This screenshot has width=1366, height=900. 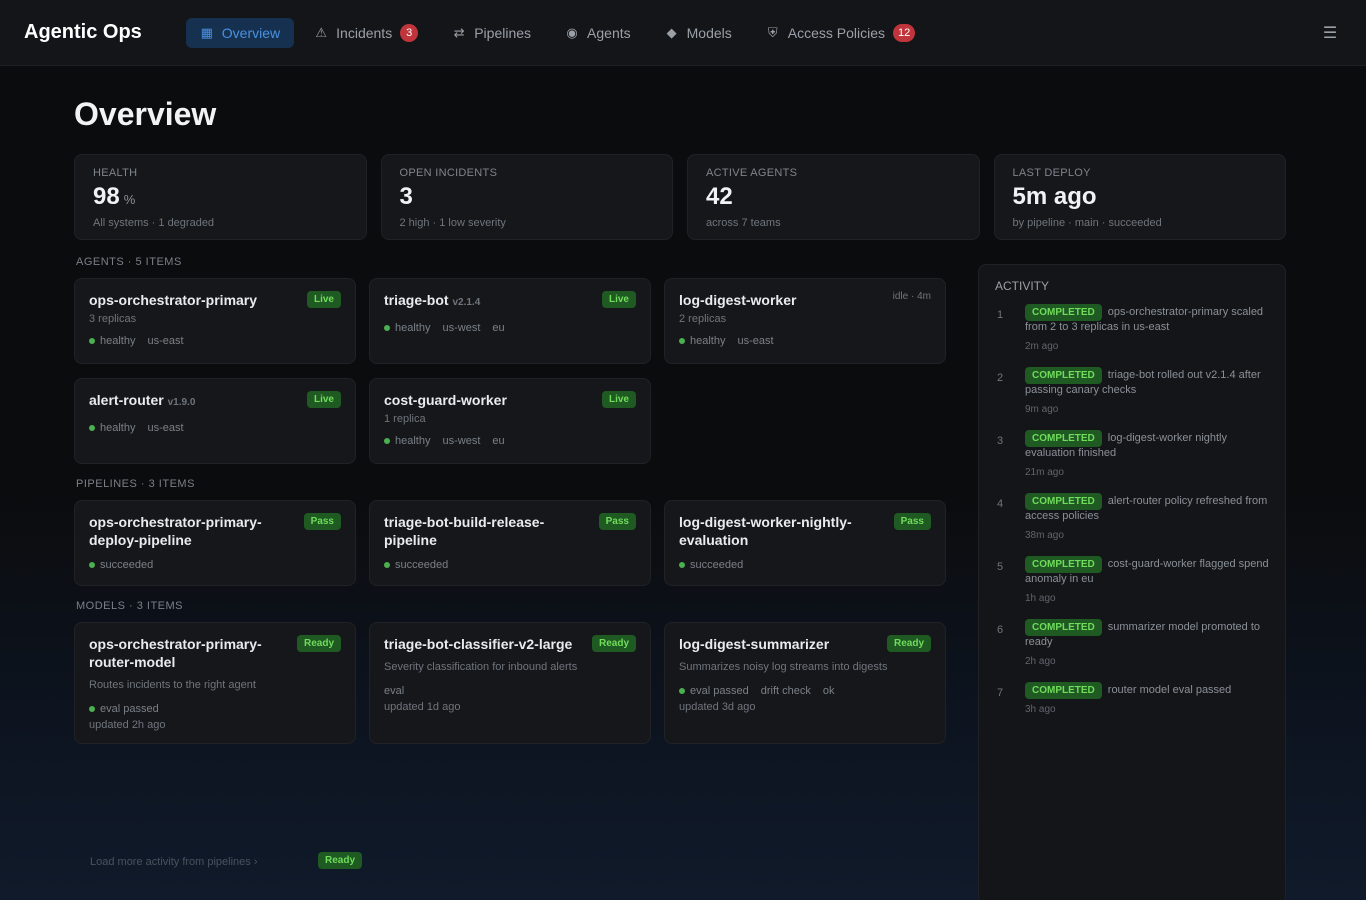 I want to click on stat-value: 5m ago, so click(x=1054, y=196).